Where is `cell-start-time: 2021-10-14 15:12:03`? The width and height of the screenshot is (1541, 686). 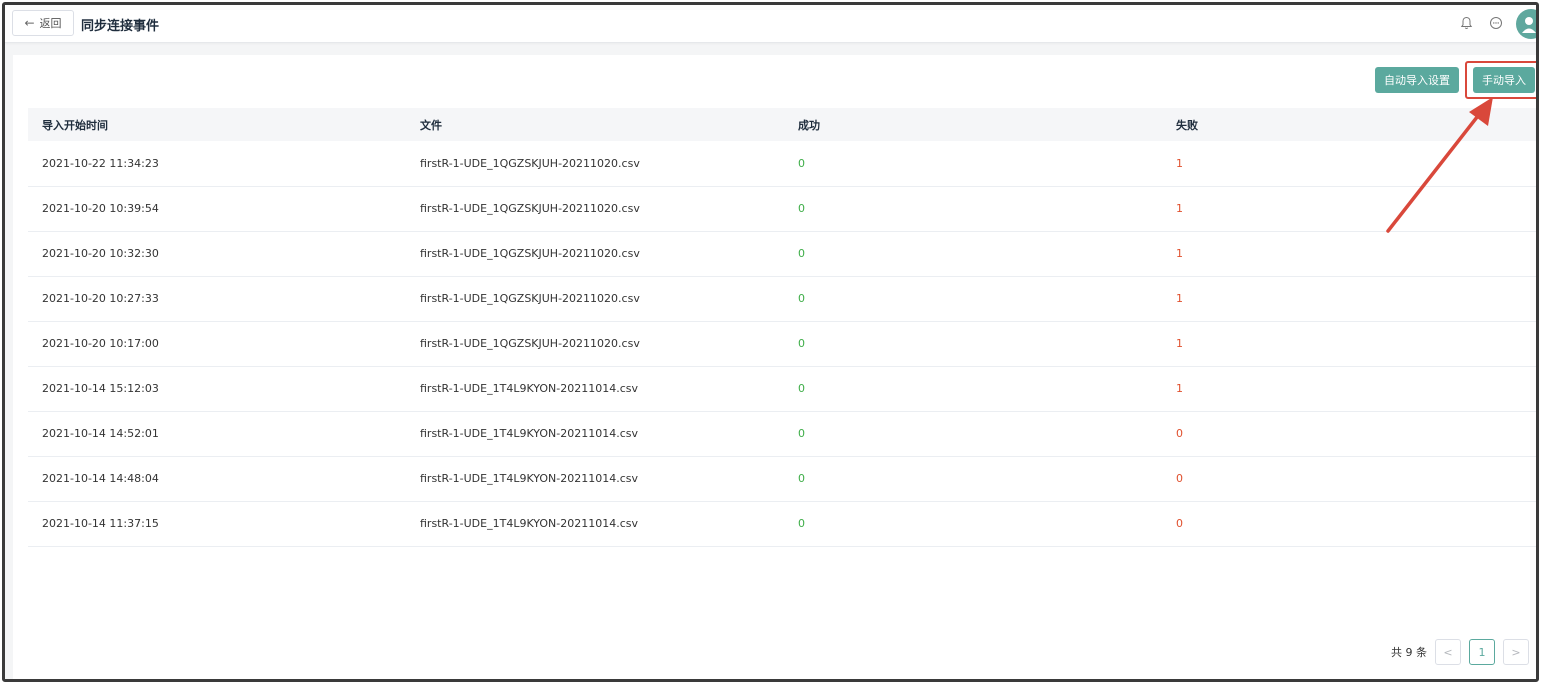
cell-start-time: 2021-10-14 15:12:03 is located at coordinates (217, 389).